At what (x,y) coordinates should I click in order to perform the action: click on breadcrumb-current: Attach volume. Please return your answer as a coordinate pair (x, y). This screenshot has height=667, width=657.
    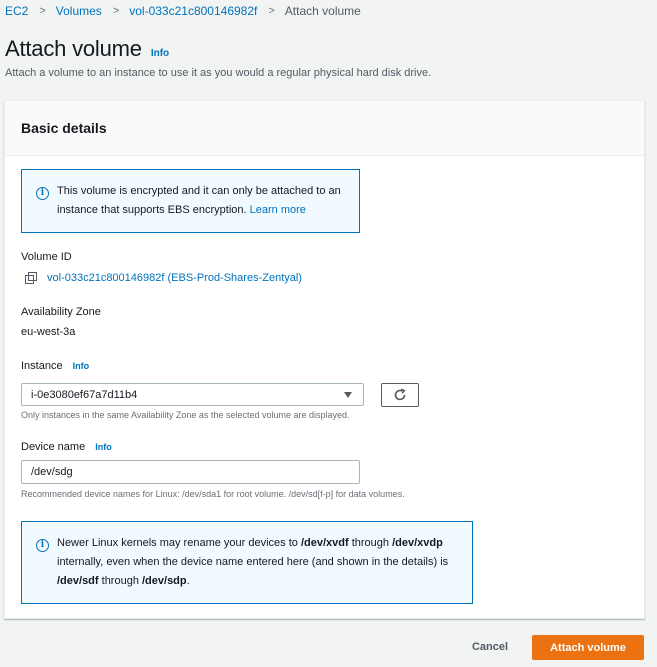
    Looking at the image, I should click on (322, 11).